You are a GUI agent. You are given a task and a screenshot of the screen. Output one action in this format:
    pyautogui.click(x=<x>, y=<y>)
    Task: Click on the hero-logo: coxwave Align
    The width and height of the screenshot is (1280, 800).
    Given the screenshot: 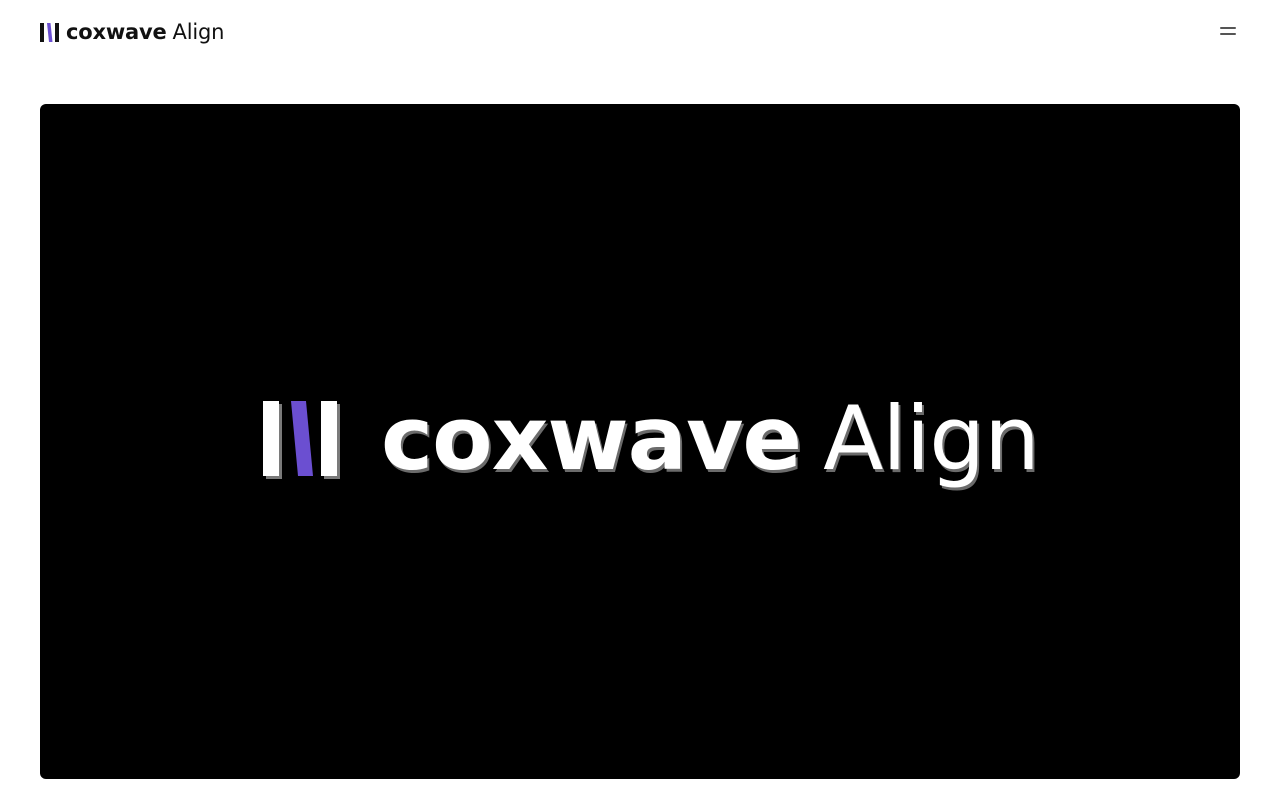 What is the action you would take?
    pyautogui.click(x=651, y=439)
    